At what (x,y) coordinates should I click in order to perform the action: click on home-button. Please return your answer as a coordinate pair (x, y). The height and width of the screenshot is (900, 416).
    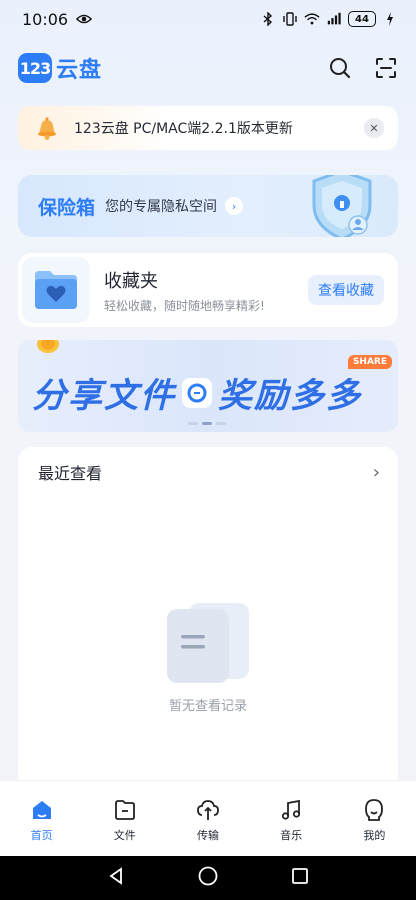
    Looking at the image, I should click on (208, 878).